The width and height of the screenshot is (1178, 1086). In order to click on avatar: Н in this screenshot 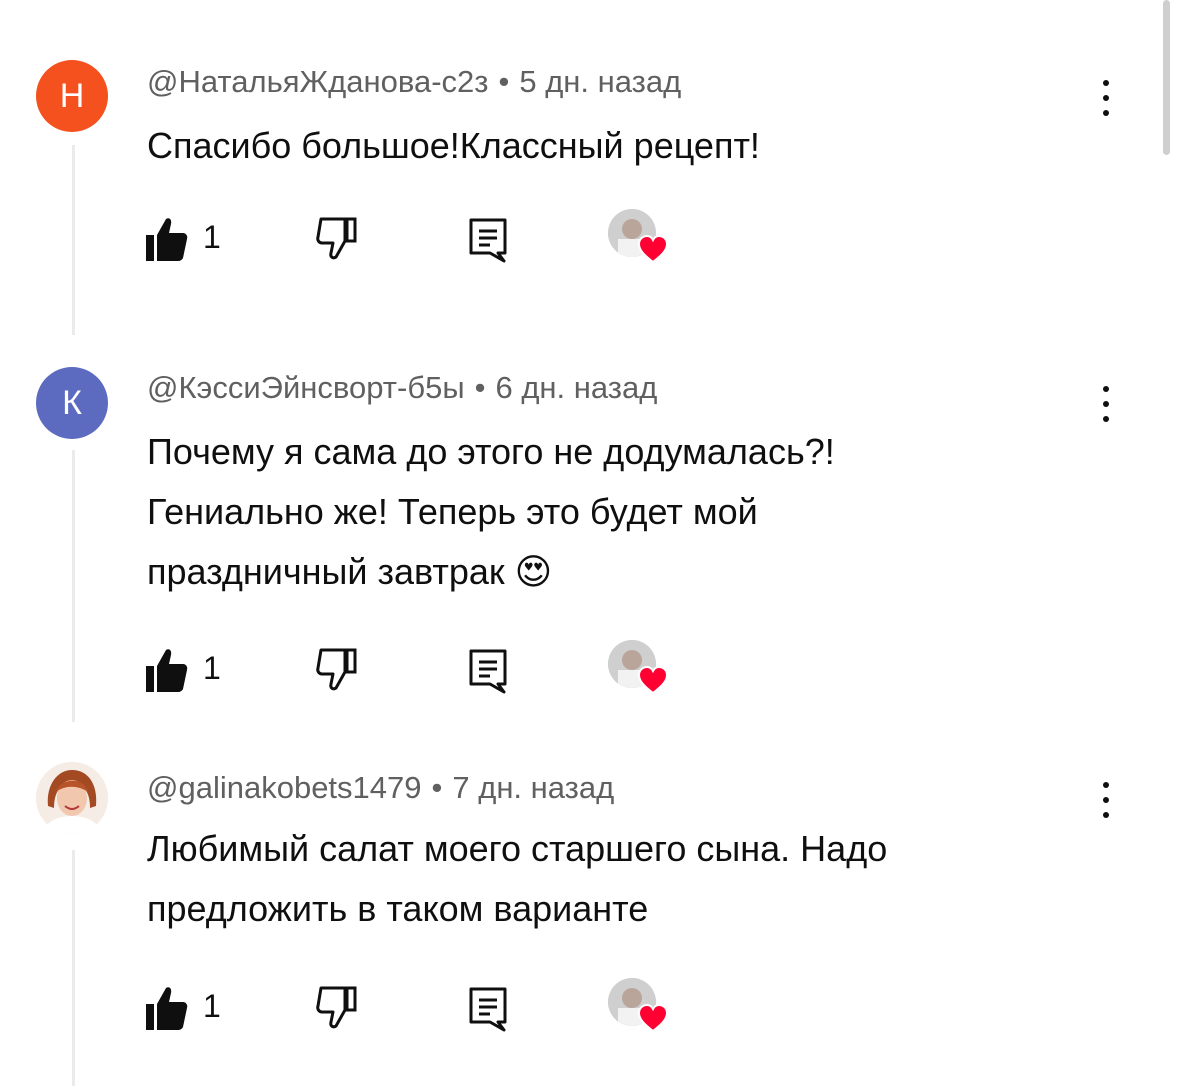, I will do `click(72, 96)`.